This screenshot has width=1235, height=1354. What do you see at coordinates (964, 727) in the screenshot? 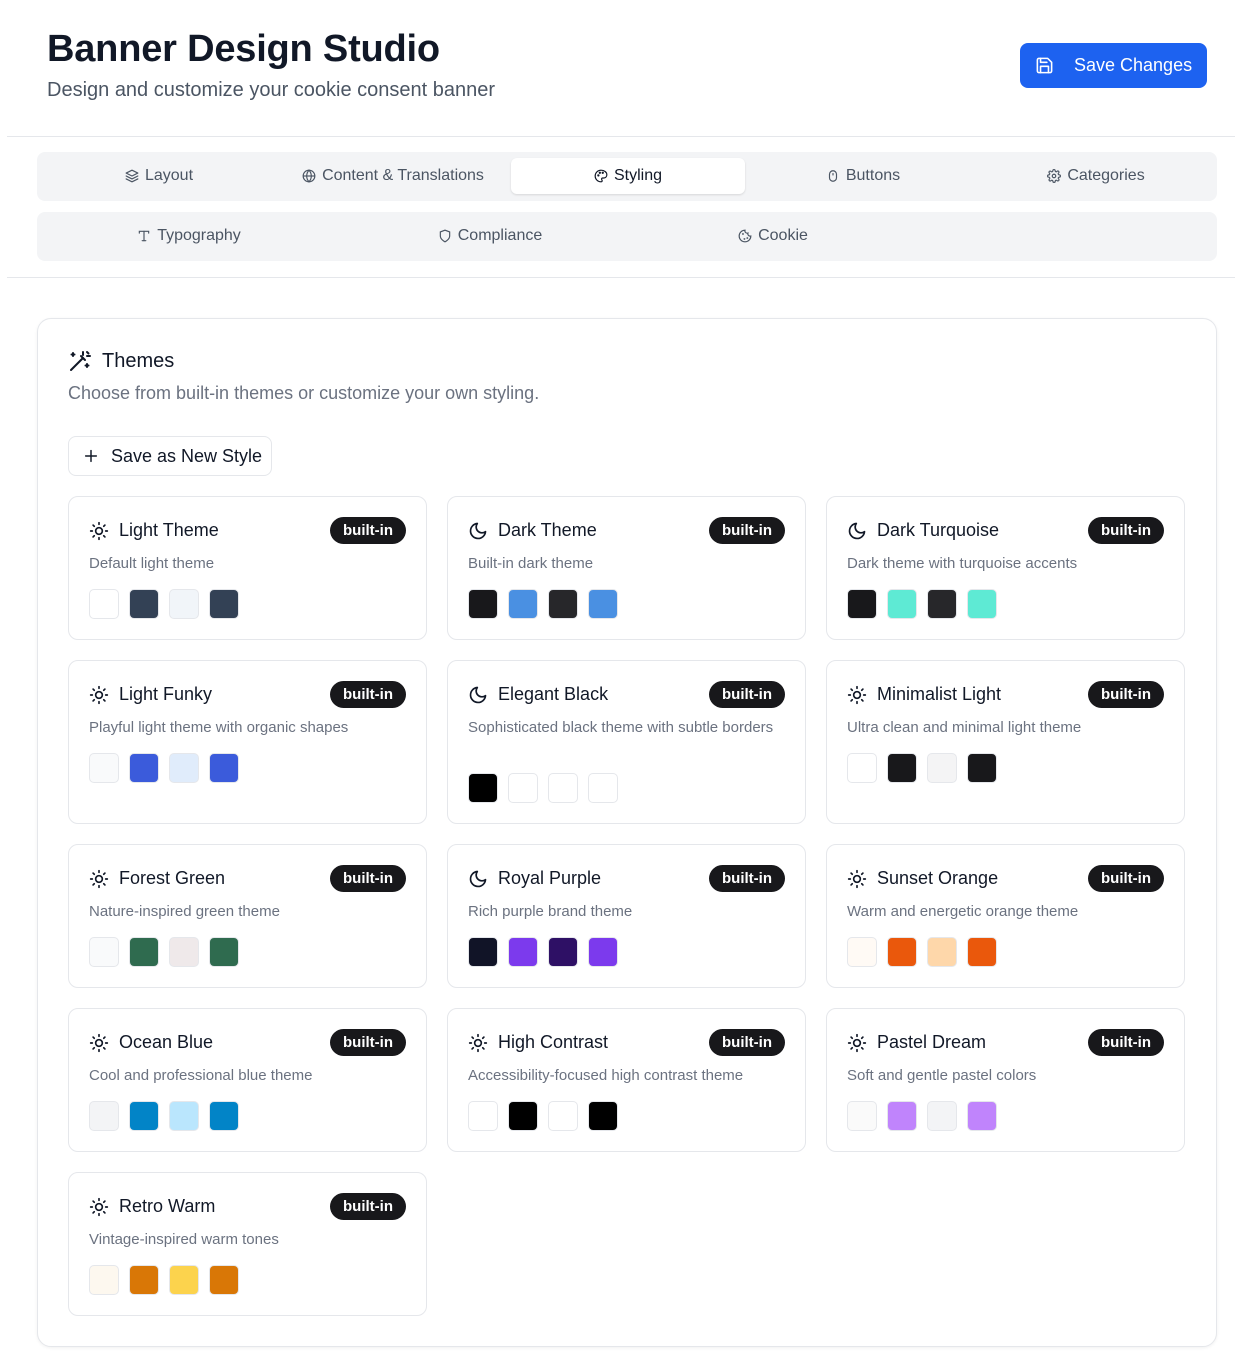
I see `theme-description: Ultra clean and minimal light theme` at bounding box center [964, 727].